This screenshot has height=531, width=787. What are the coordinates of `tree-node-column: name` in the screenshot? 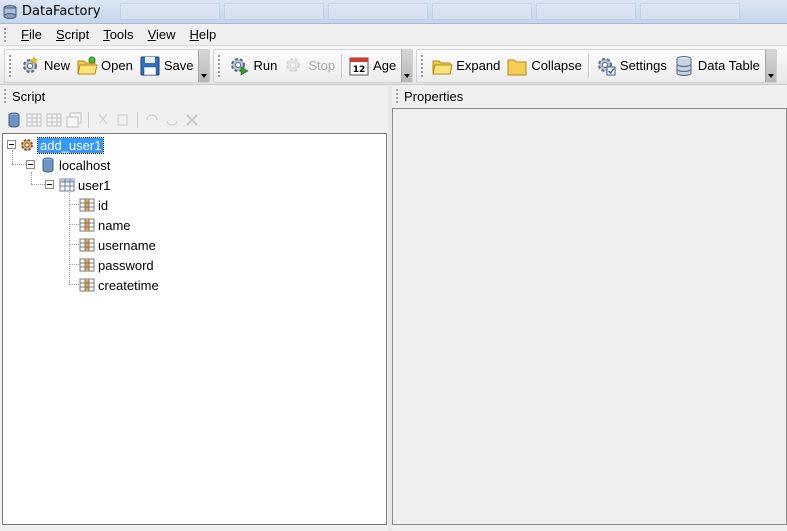 It's located at (105, 225).